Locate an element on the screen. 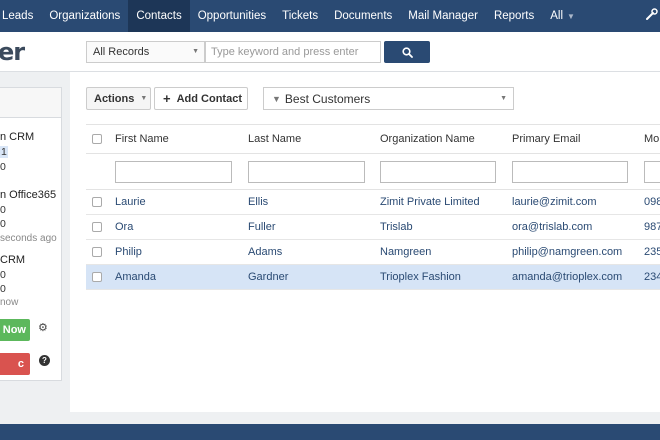 This screenshot has height=440, width=660. sync-crm2-count1: 0 is located at coordinates (3, 275).